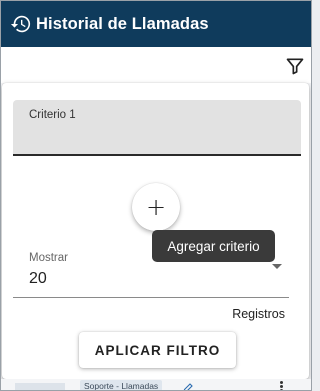 Image resolution: width=320 pixels, height=391 pixels. What do you see at coordinates (156, 65) in the screenshot?
I see `filter-bar` at bounding box center [156, 65].